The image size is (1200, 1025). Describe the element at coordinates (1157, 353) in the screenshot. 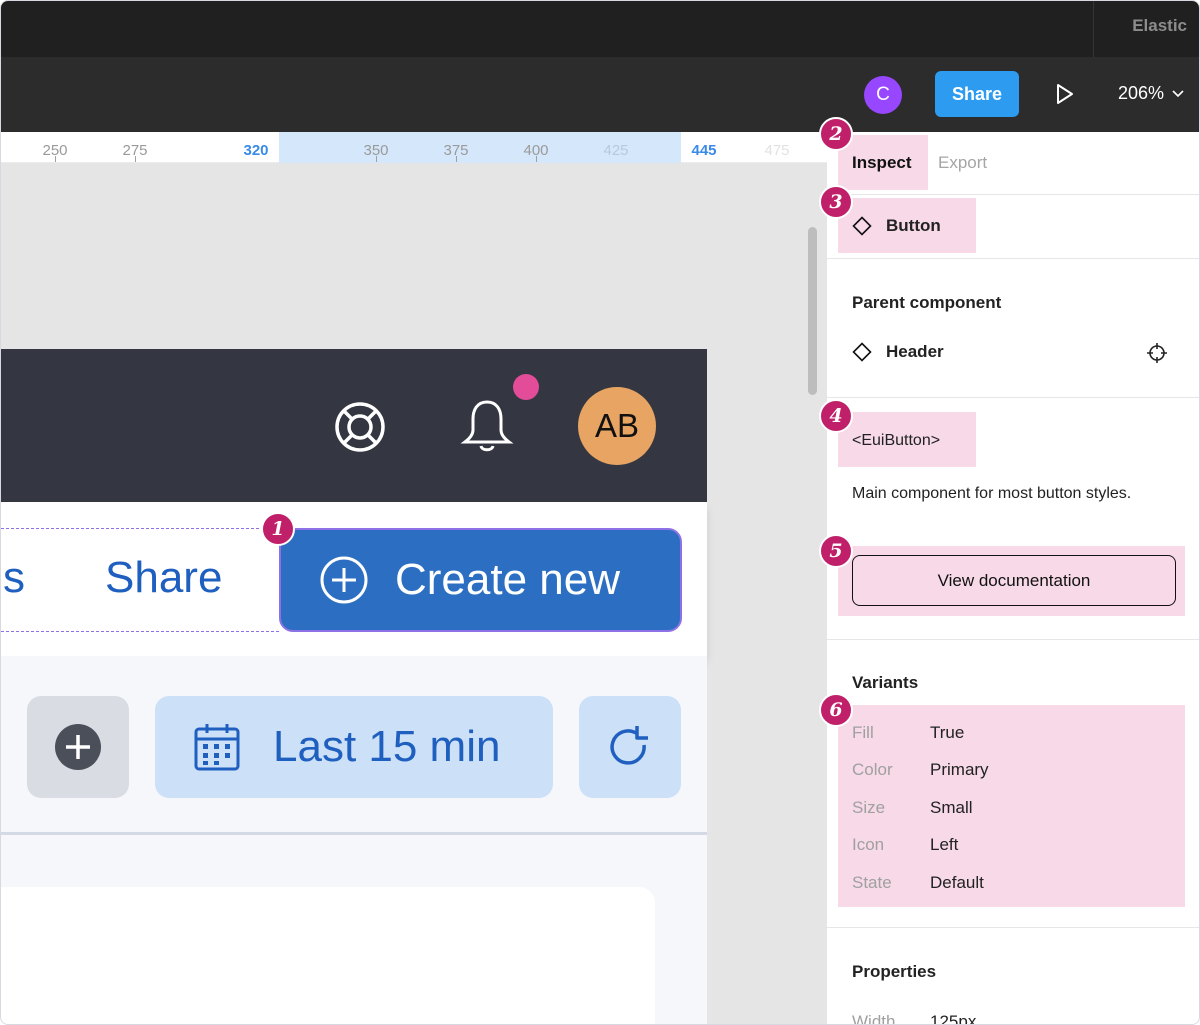

I see `crosshair-icon` at that location.